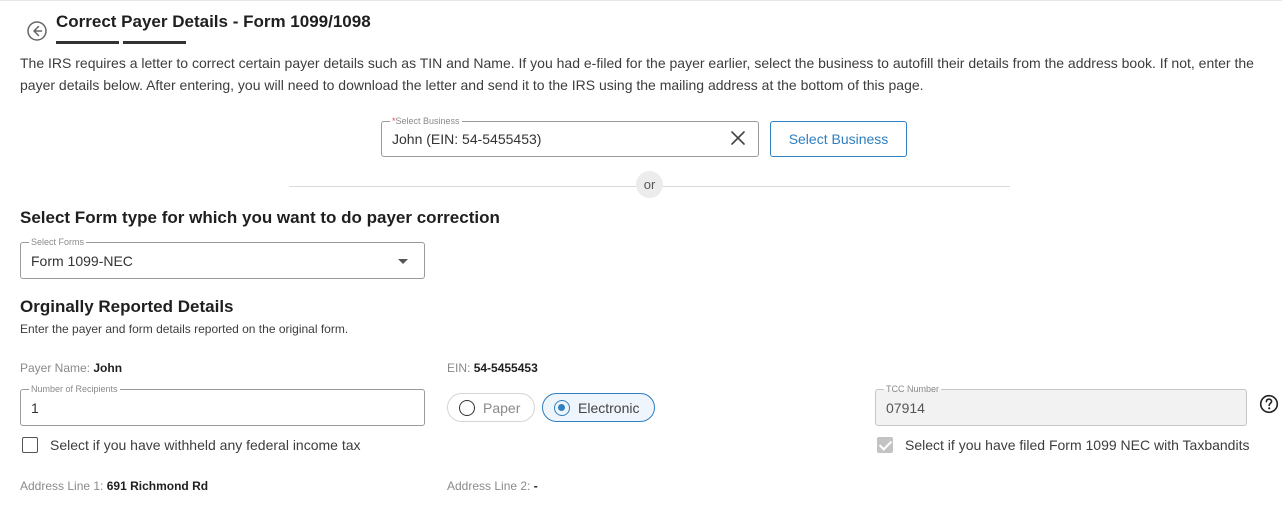 This screenshot has width=1282, height=510. I want to click on address-line-2: Address Line 2: -, so click(492, 486).